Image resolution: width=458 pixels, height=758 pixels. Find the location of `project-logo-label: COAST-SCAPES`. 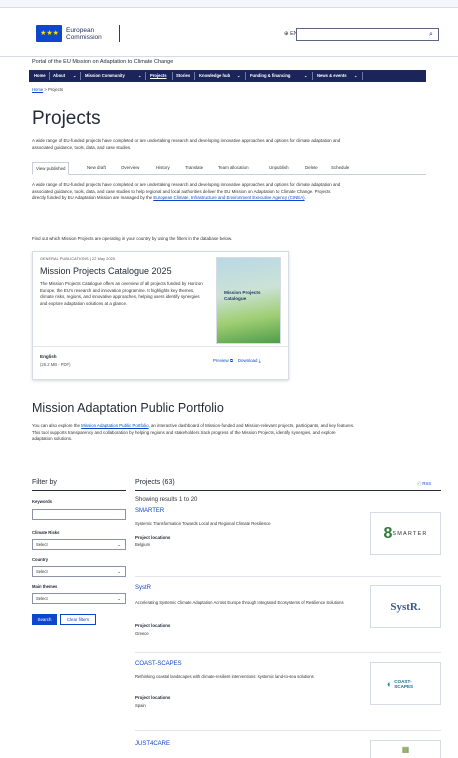

project-logo-label: COAST-SCAPES is located at coordinates (404, 683).